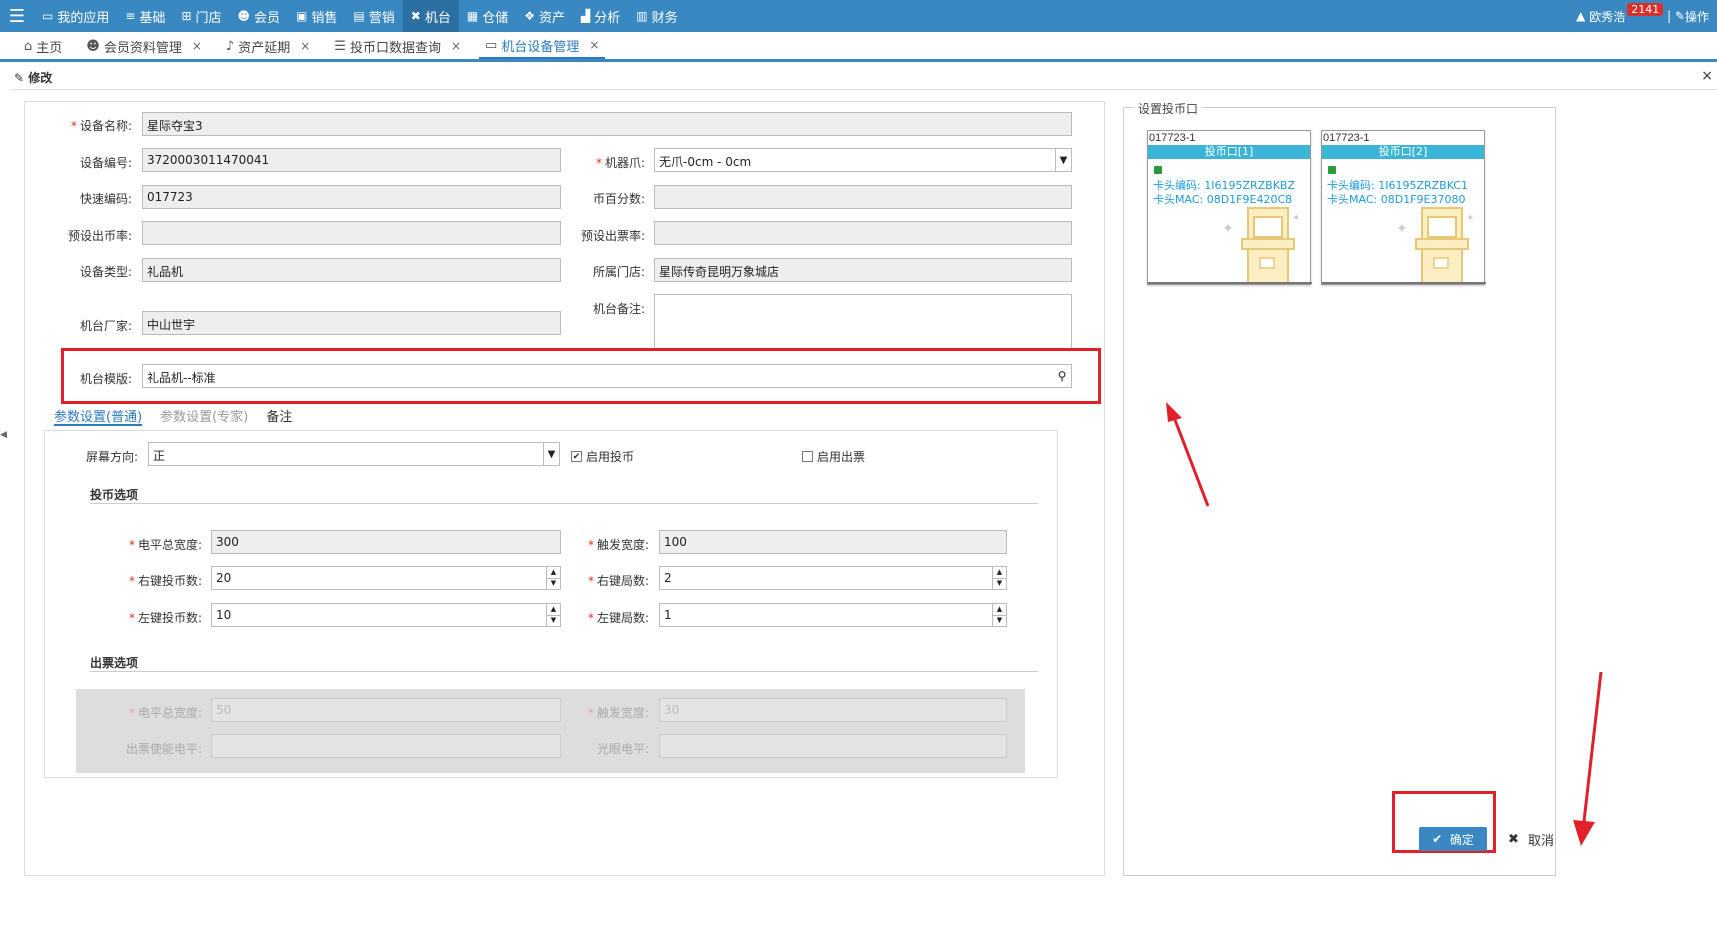  Describe the element at coordinates (863, 270) in the screenshot. I see `store-input: 星际传奇昆明万象城店` at that location.